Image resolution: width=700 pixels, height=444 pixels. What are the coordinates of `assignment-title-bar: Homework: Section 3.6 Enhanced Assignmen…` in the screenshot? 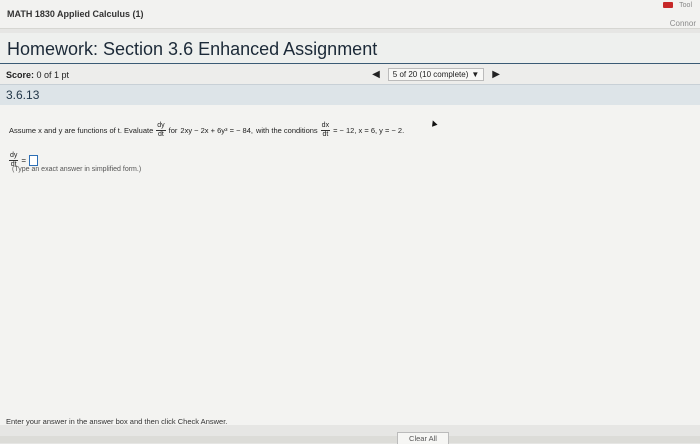 It's located at (350, 49).